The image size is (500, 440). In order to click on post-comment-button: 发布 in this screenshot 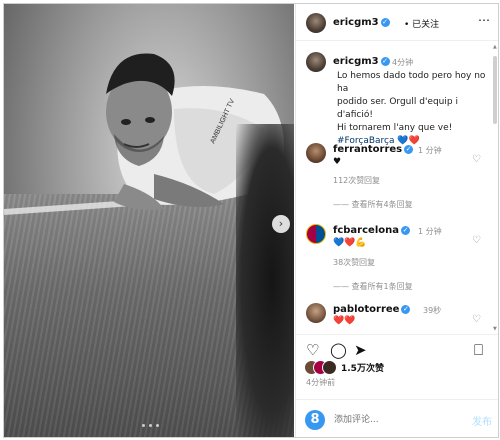, I will do `click(482, 420)`.